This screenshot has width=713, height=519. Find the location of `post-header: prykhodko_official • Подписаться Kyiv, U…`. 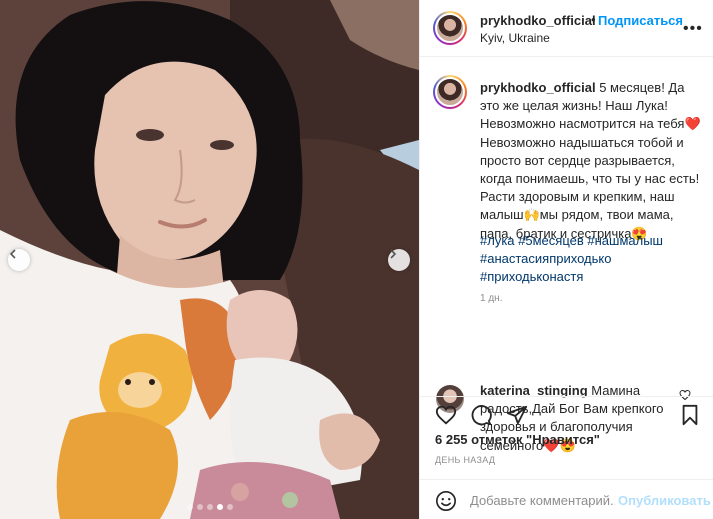

post-header: prykhodko_official • Подписаться Kyiv, U… is located at coordinates (566, 28).